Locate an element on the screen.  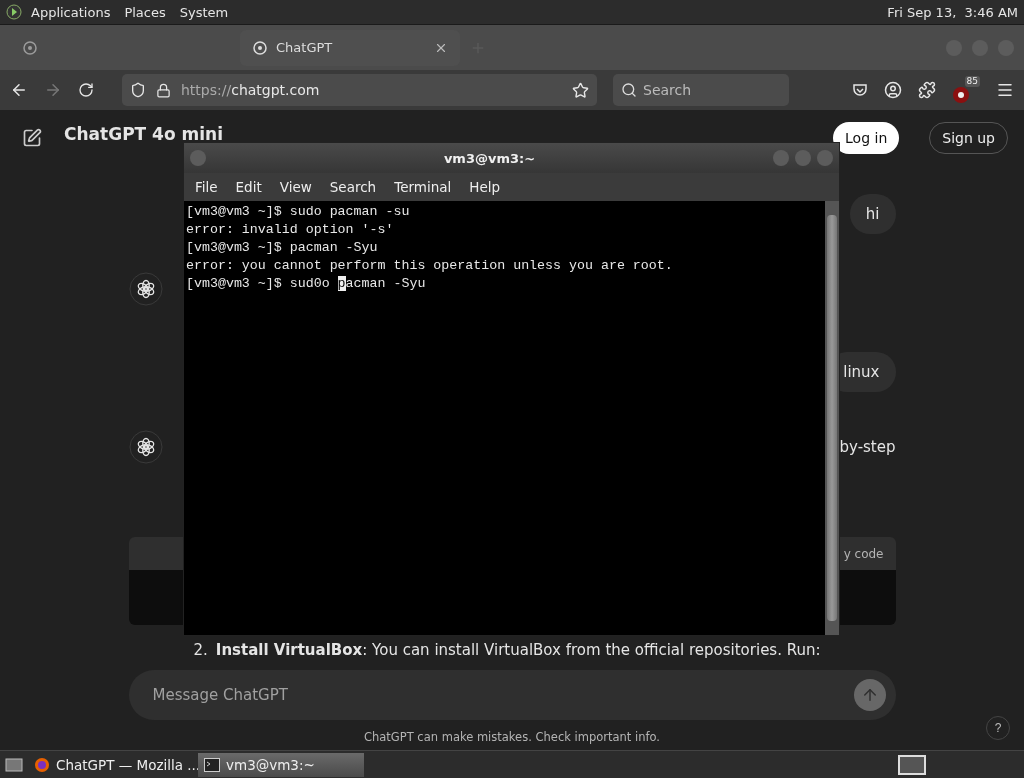
new-chat-icon is located at coordinates (32, 138).